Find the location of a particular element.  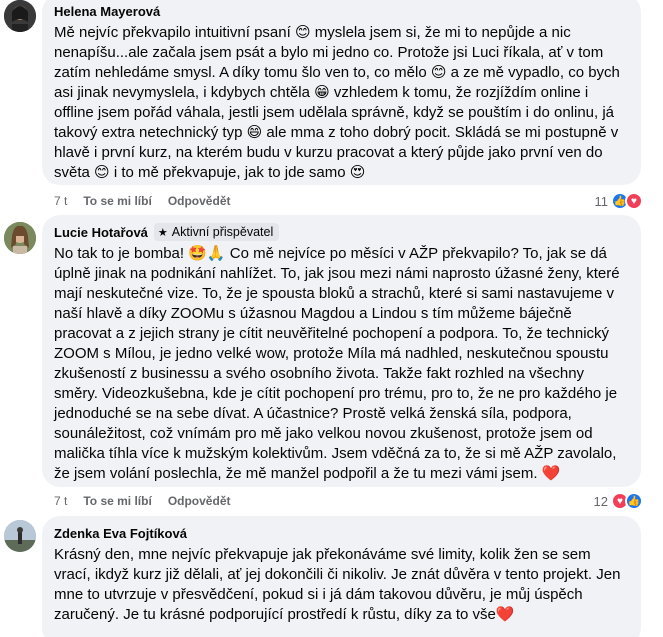

status-badge: ★ Aktivní přispěvatel is located at coordinates (216, 232).